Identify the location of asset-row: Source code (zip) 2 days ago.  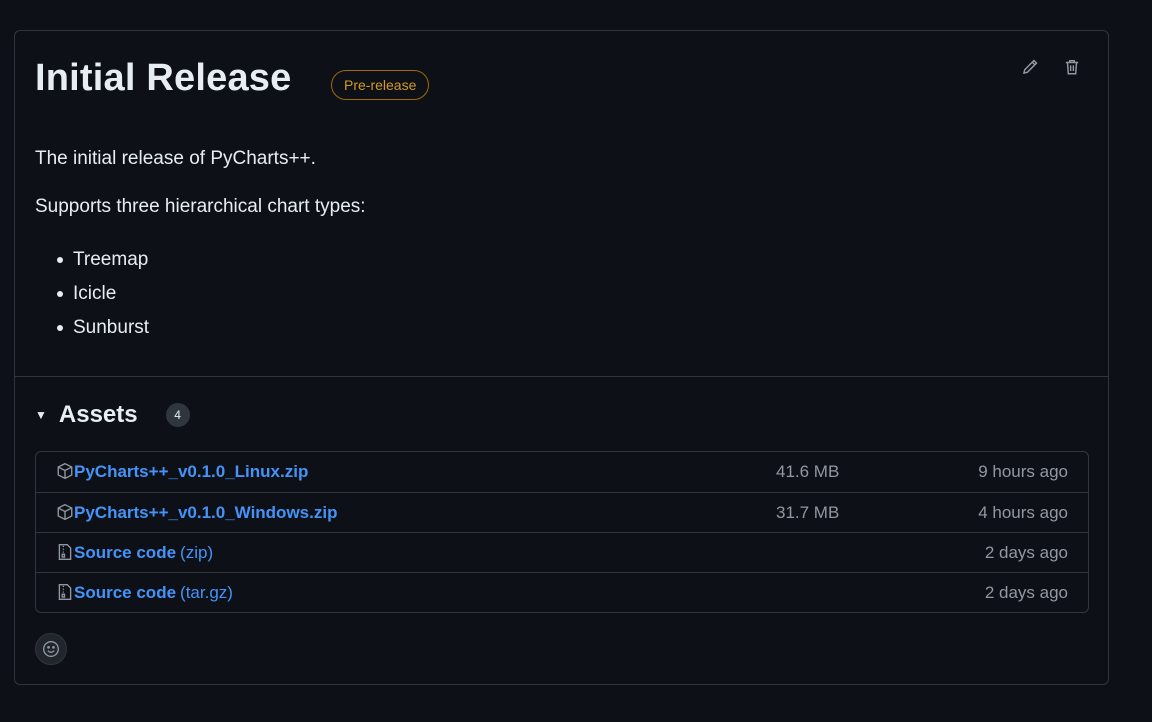
(562, 552).